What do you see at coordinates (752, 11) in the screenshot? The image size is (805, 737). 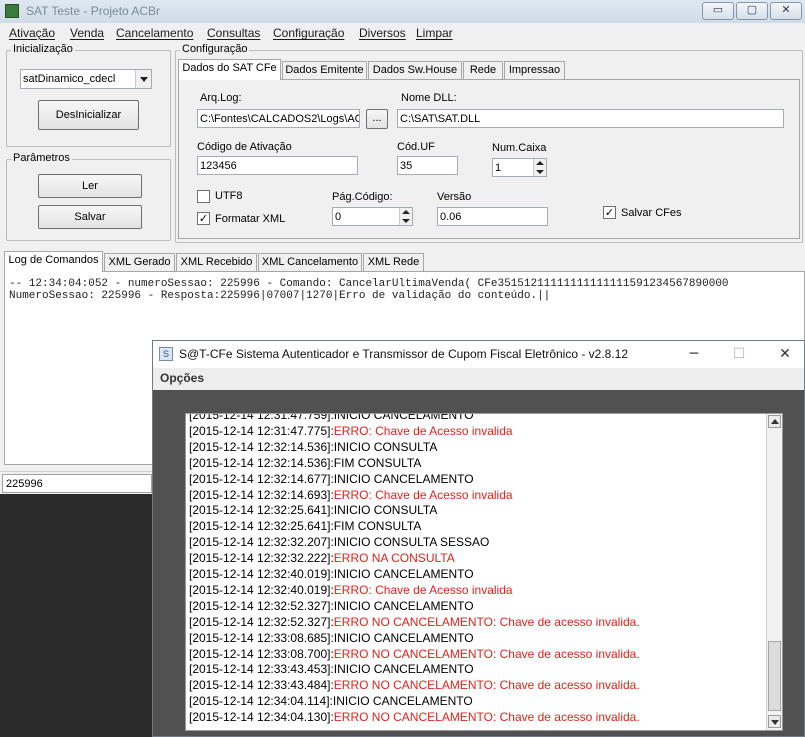 I see `maximize-button: ▢` at bounding box center [752, 11].